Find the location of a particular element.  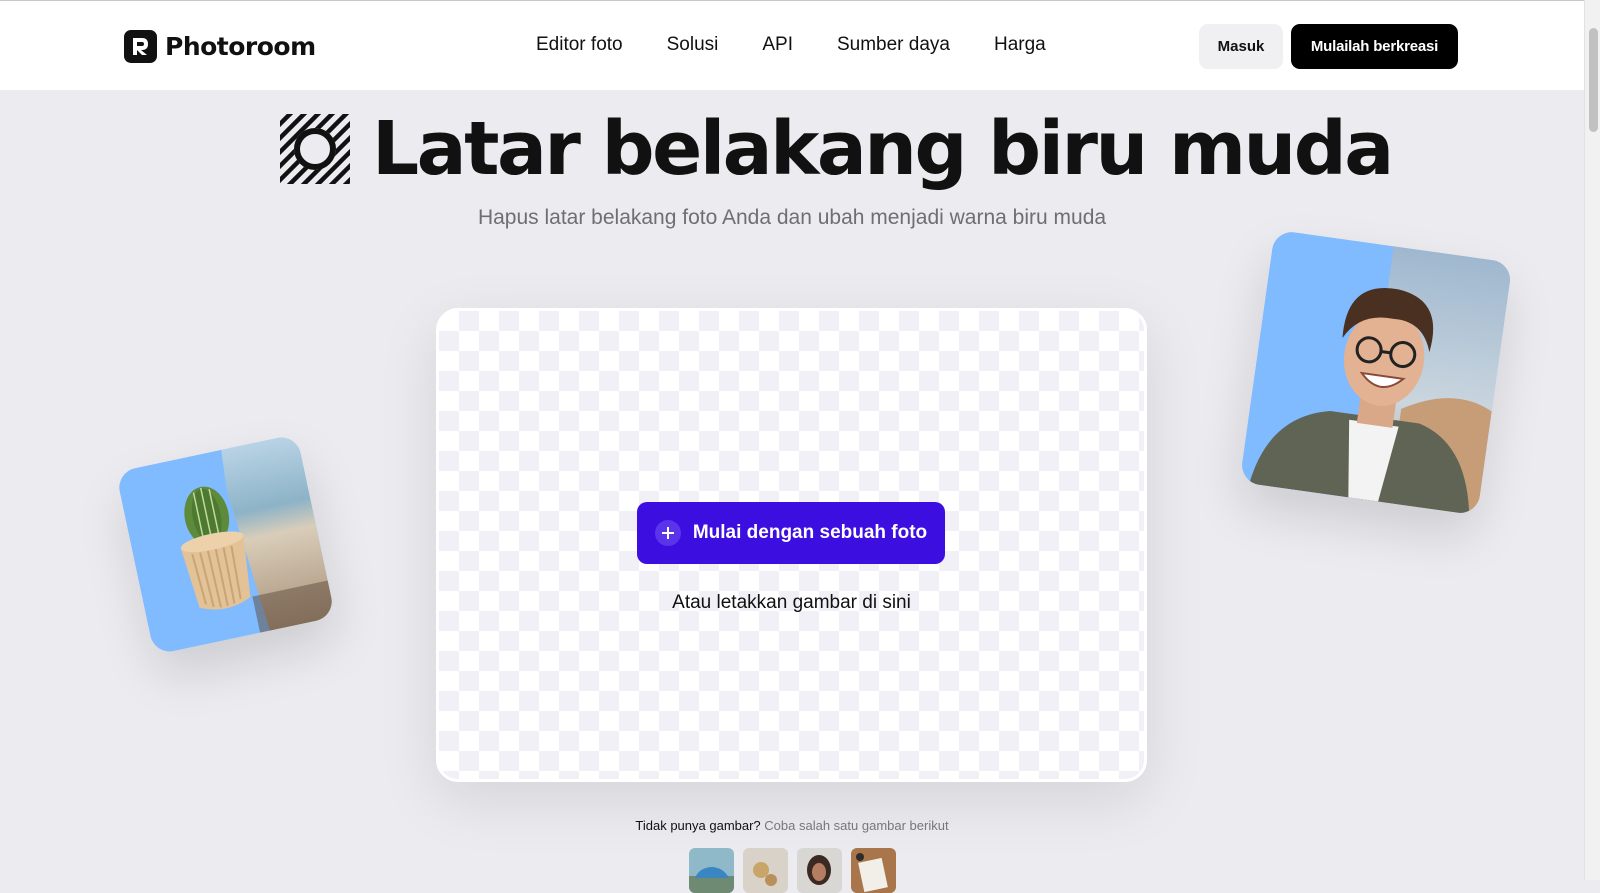

login-button: Masuk is located at coordinates (1241, 46).